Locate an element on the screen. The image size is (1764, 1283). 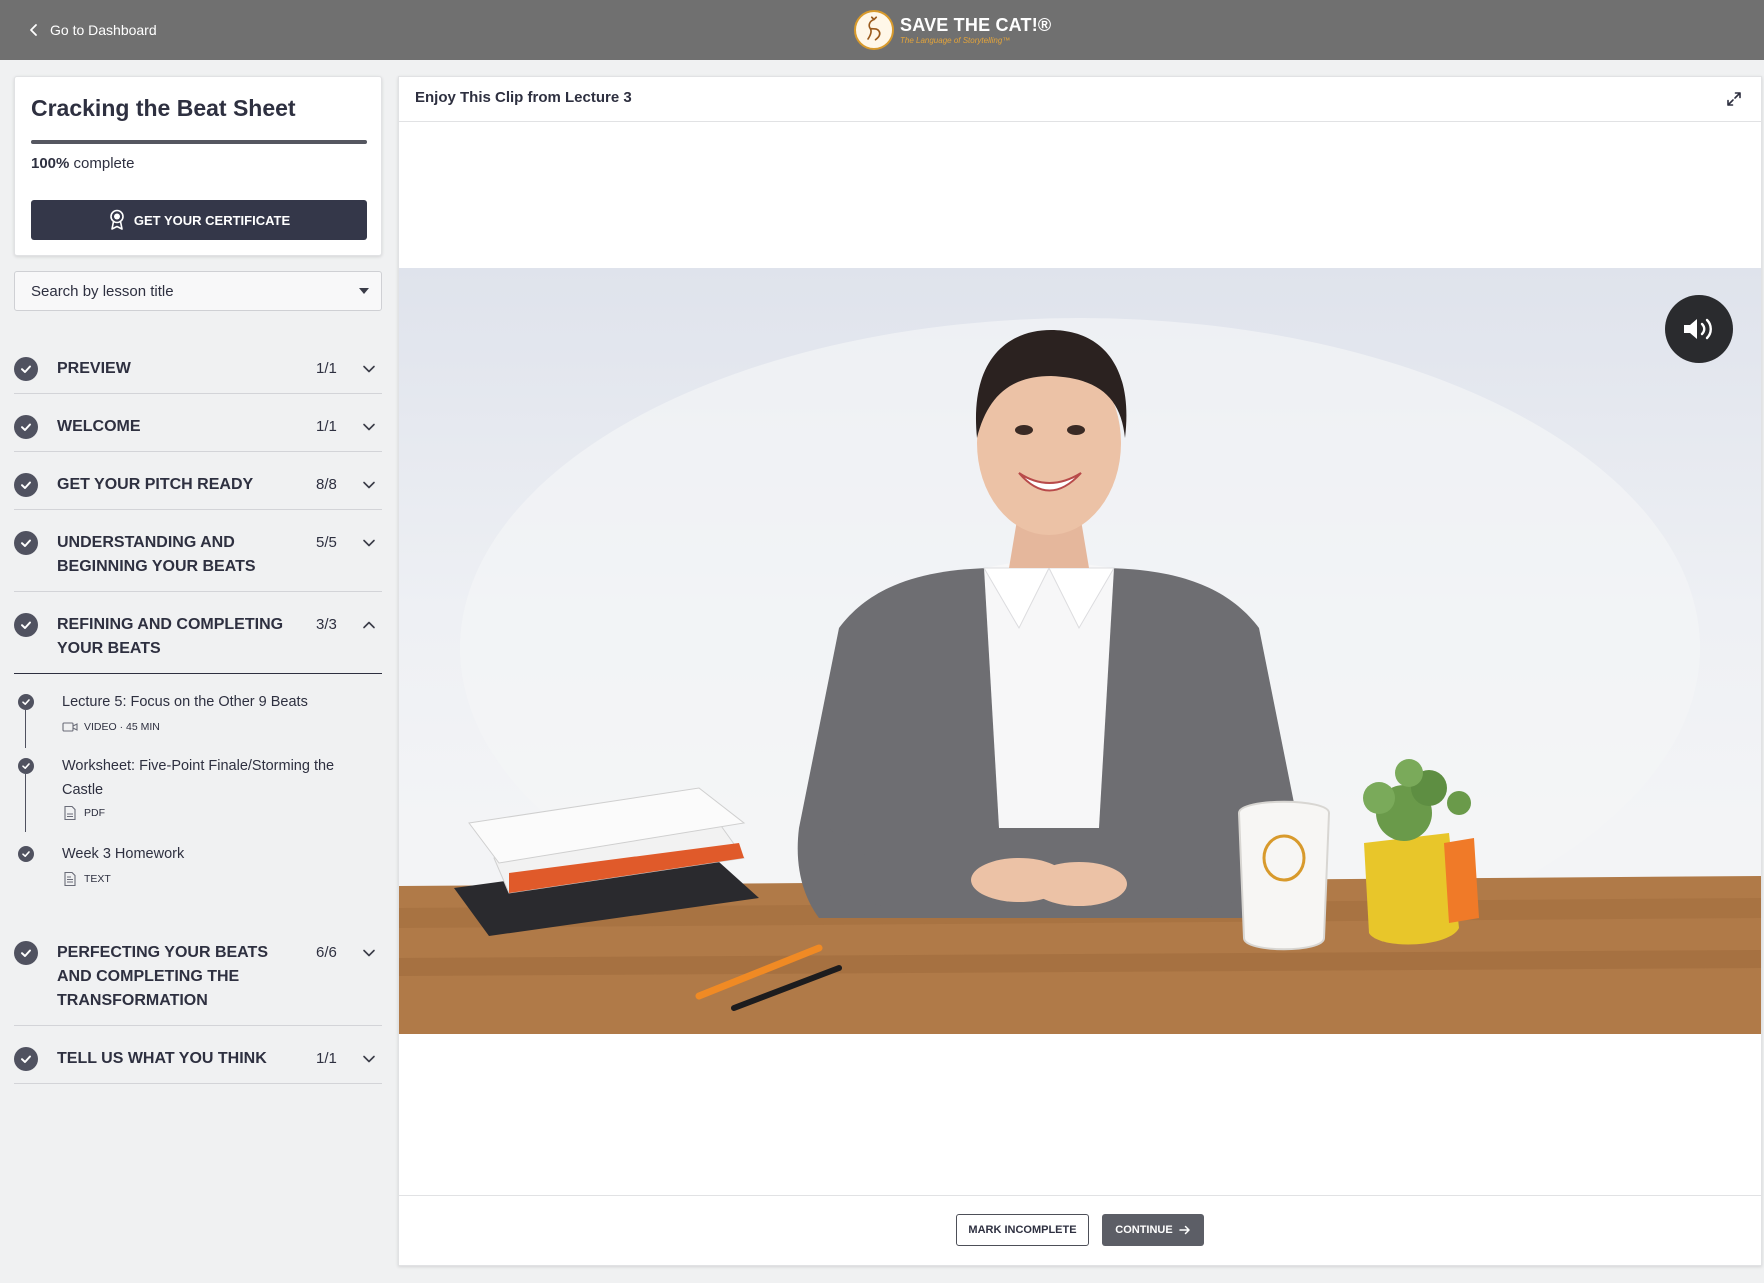
expand-icon is located at coordinates (1734, 99).